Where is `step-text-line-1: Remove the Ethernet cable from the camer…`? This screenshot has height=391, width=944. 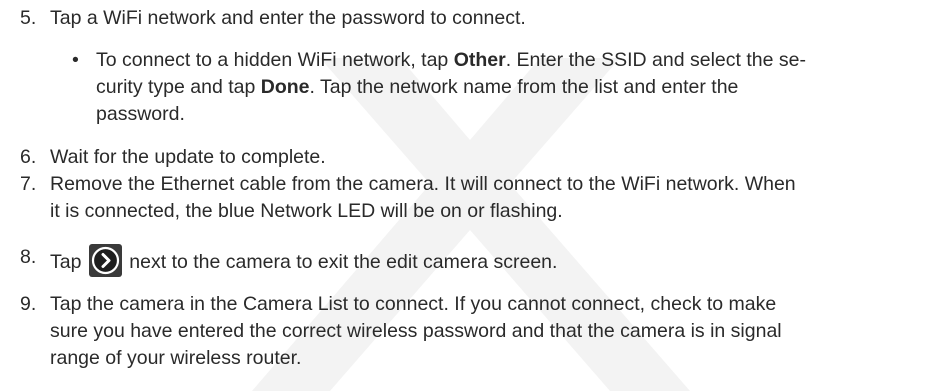 step-text-line-1: Remove the Ethernet cable from the camer… is located at coordinates (423, 184).